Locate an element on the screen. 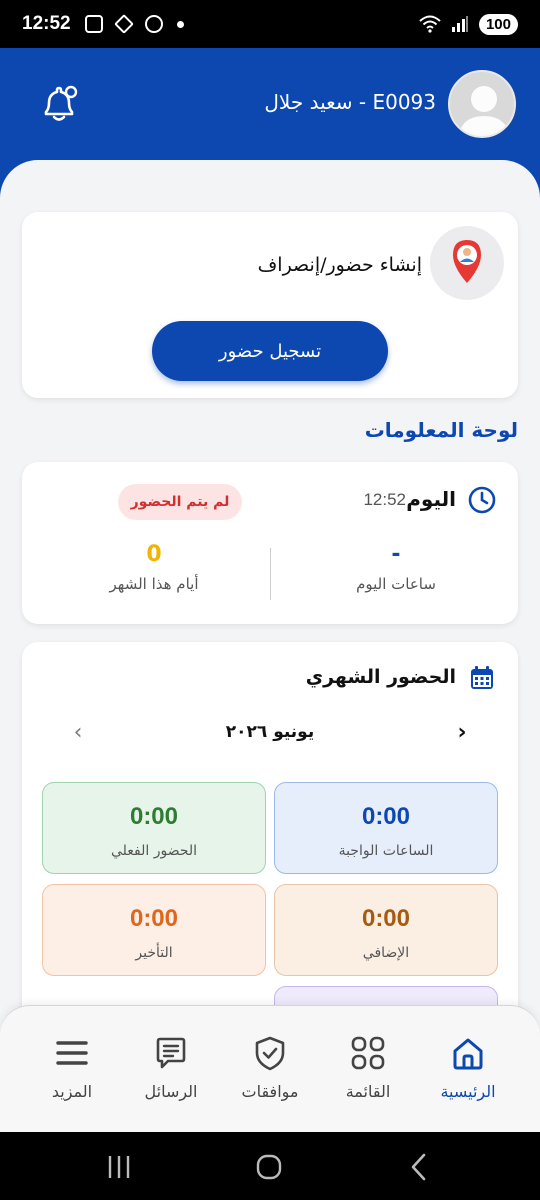 Image resolution: width=540 pixels, height=1200 pixels. nav-menu: القائمة is located at coordinates (368, 1067).